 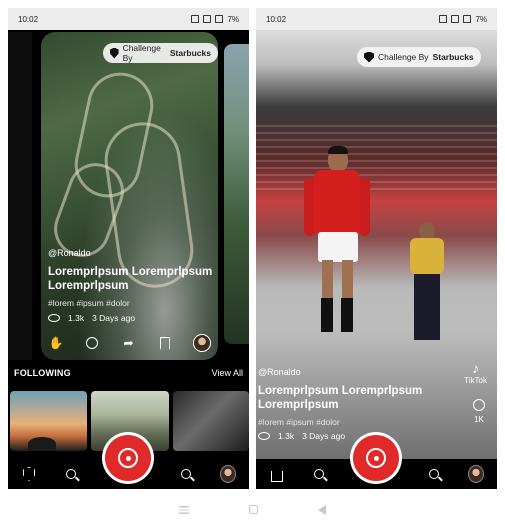 I want to click on player-hair, so click(x=338, y=150).